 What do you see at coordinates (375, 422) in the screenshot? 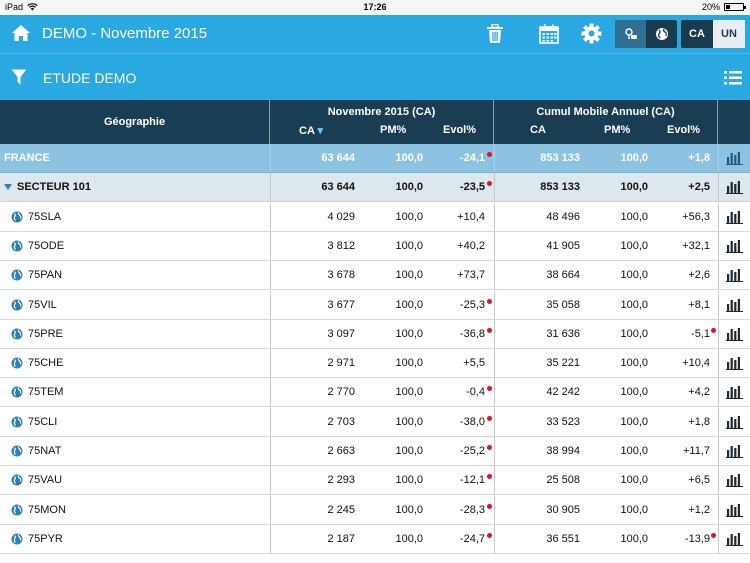
I see `table-row: 75CLI 2 703 100,0 -38,0 33 523 100,0 +1,8` at bounding box center [375, 422].